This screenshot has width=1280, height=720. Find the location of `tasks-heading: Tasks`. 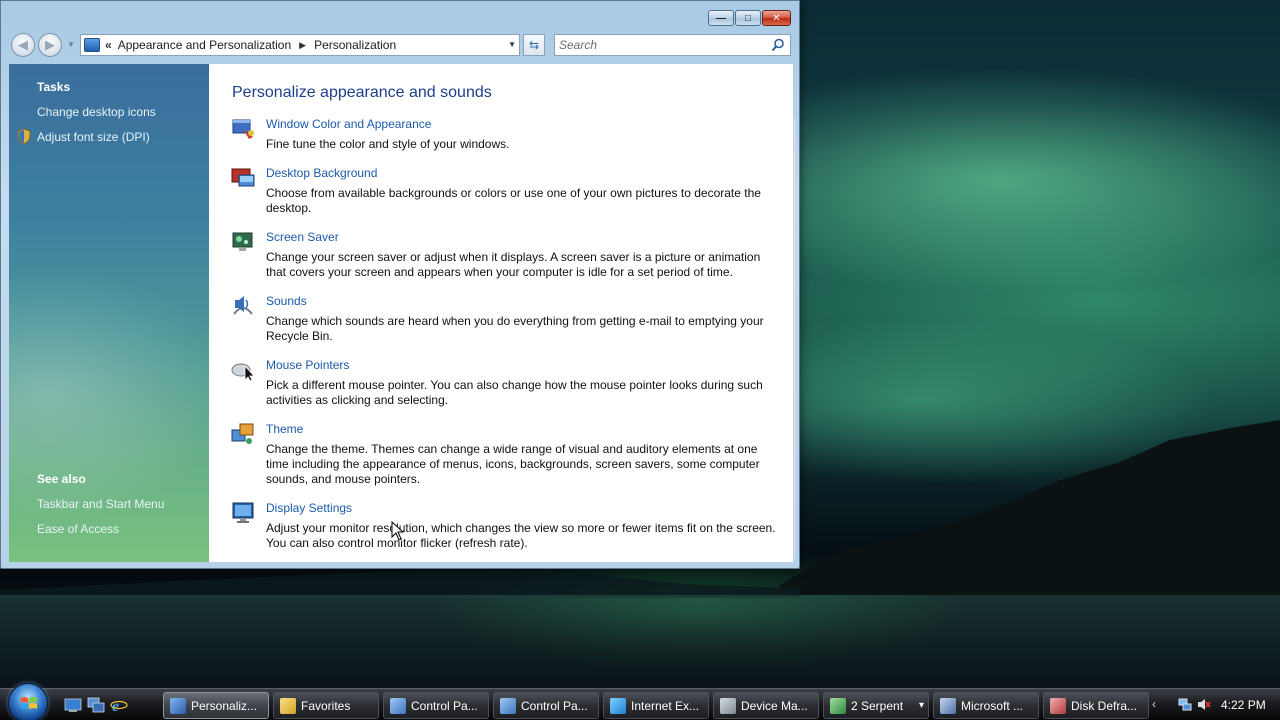

tasks-heading: Tasks is located at coordinates (54, 87).